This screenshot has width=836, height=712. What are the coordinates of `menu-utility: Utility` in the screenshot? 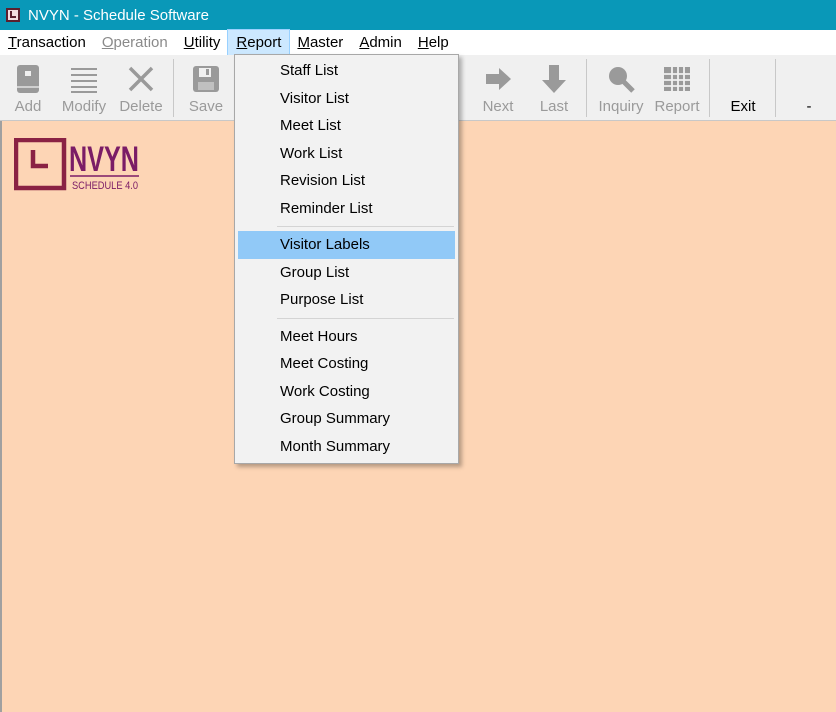 It's located at (202, 42).